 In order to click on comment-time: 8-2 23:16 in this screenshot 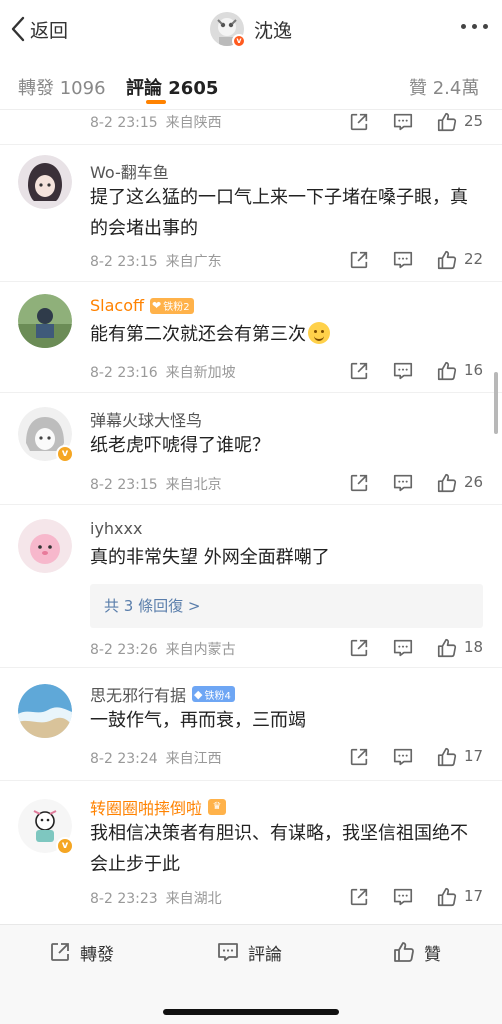, I will do `click(124, 373)`.